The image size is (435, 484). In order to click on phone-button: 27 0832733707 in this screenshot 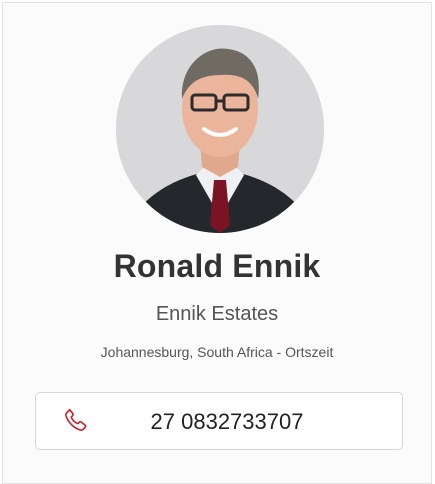, I will do `click(219, 421)`.